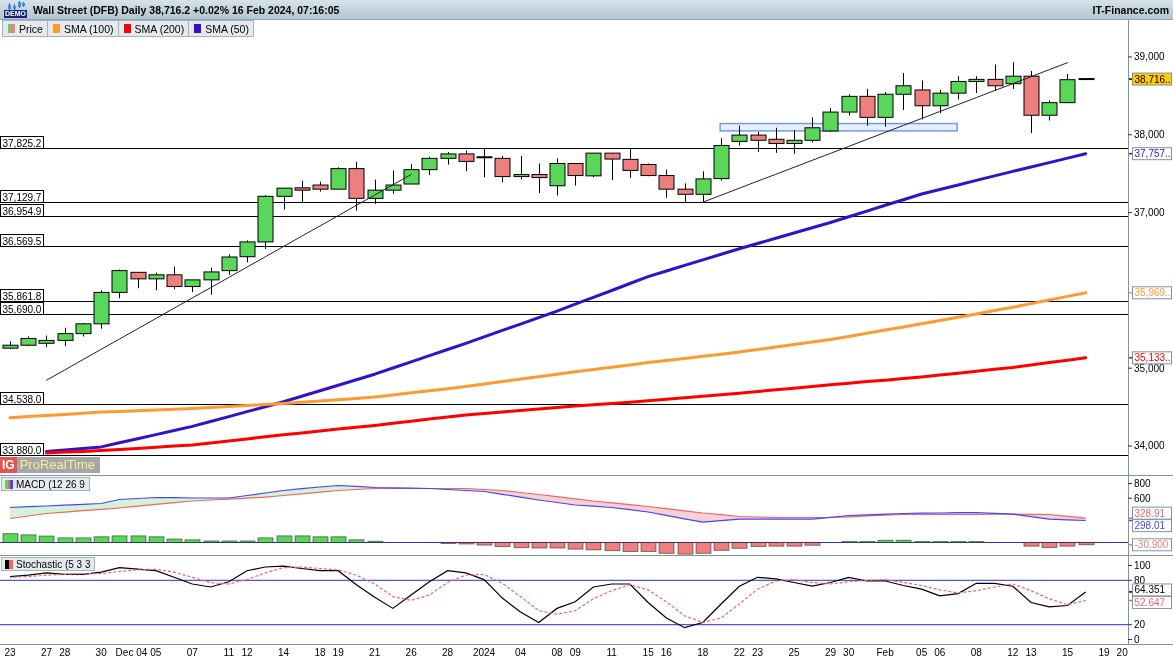 Image resolution: width=1173 pixels, height=660 pixels. Describe the element at coordinates (22, 240) in the screenshot. I see `level-label: 36,569.5` at that location.